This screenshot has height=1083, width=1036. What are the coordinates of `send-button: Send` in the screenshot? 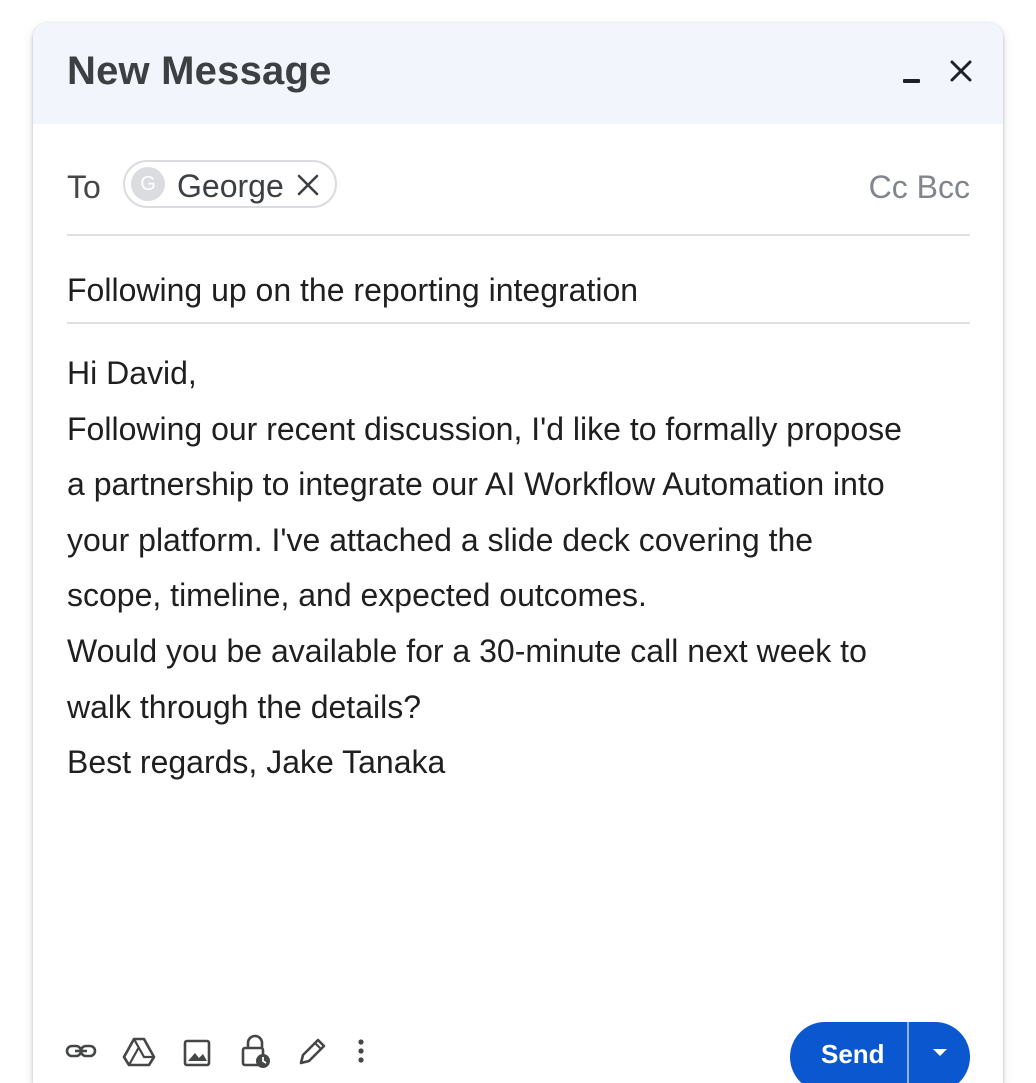 It's located at (848, 1052).